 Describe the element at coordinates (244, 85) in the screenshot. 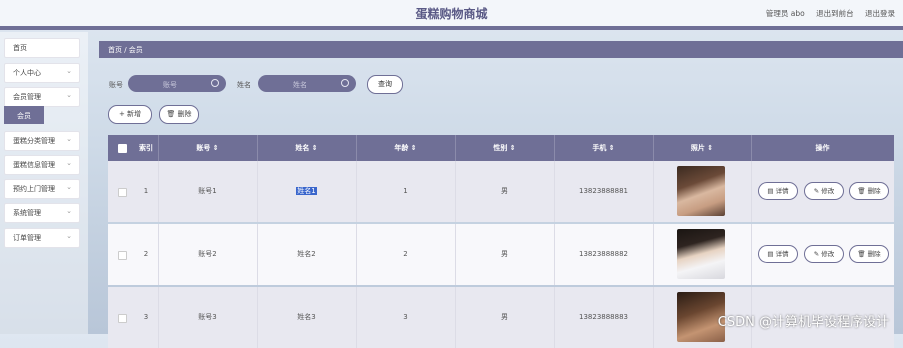

I see `name-label: 姓名` at that location.